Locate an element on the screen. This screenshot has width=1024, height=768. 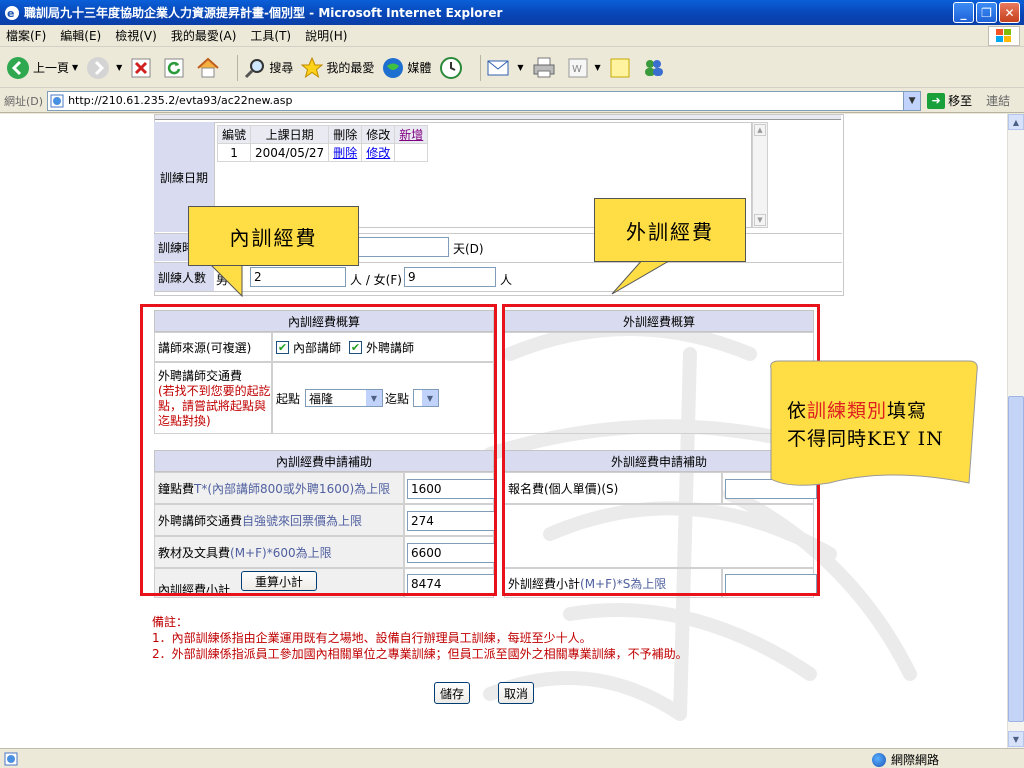
add-date-link: 新增 is located at coordinates (411, 134).